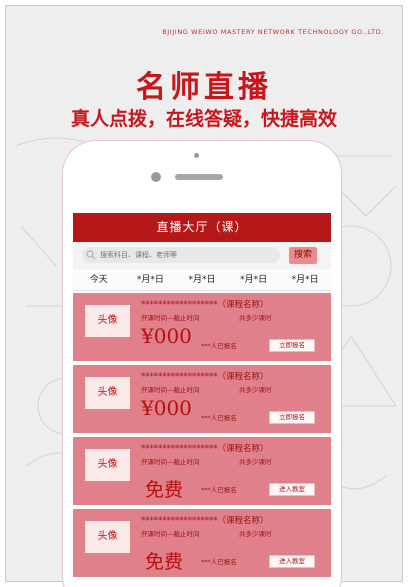  I want to click on search-input, so click(181, 255).